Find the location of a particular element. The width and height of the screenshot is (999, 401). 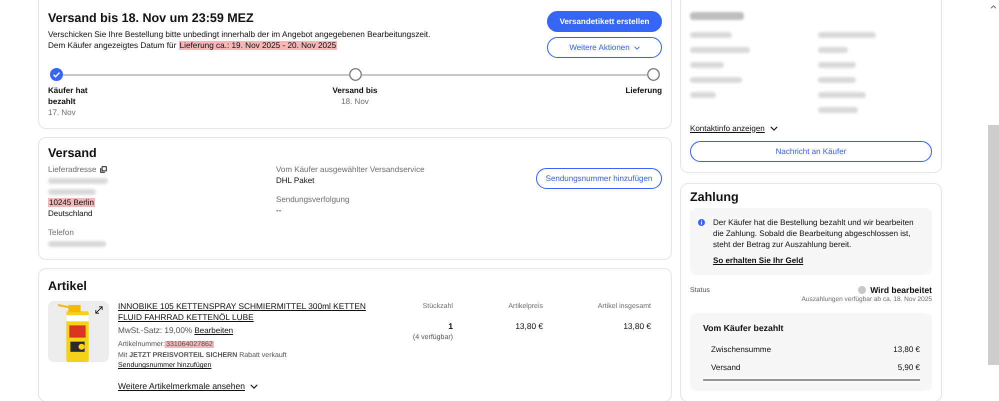

country-text: Deutschland is located at coordinates (70, 213).